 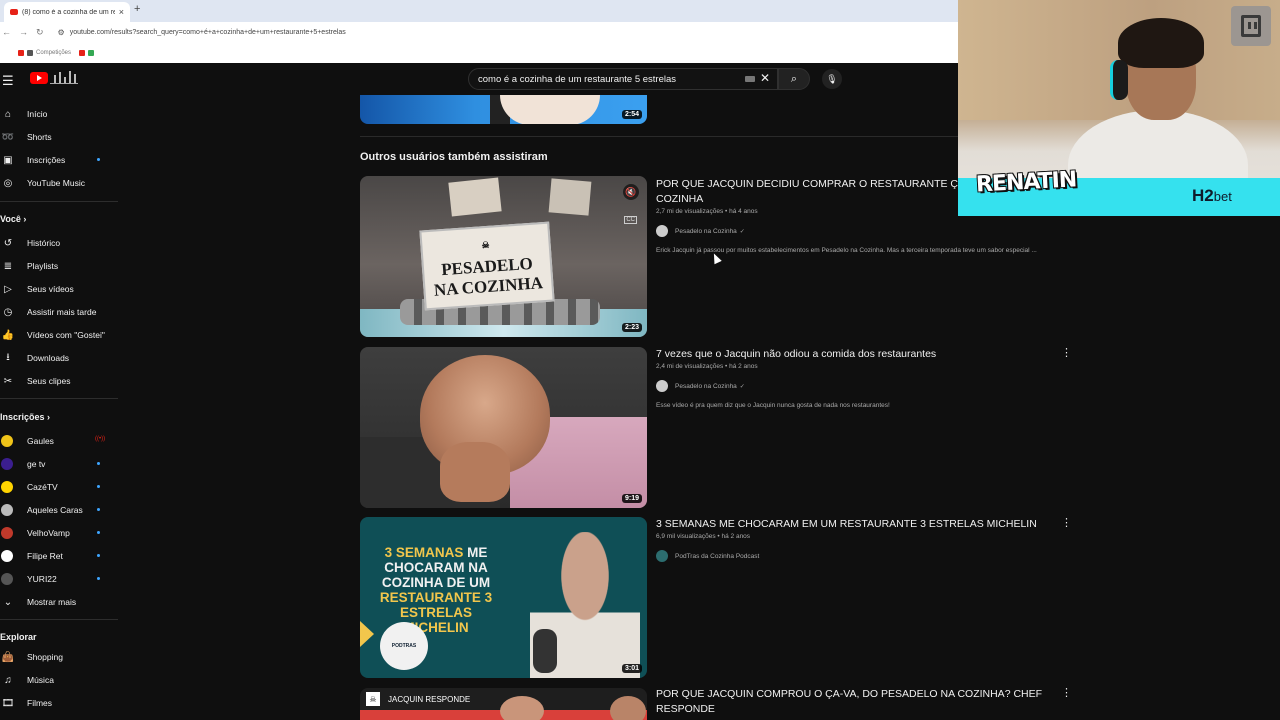 I want to click on section-label: Você, so click(x=10, y=219).